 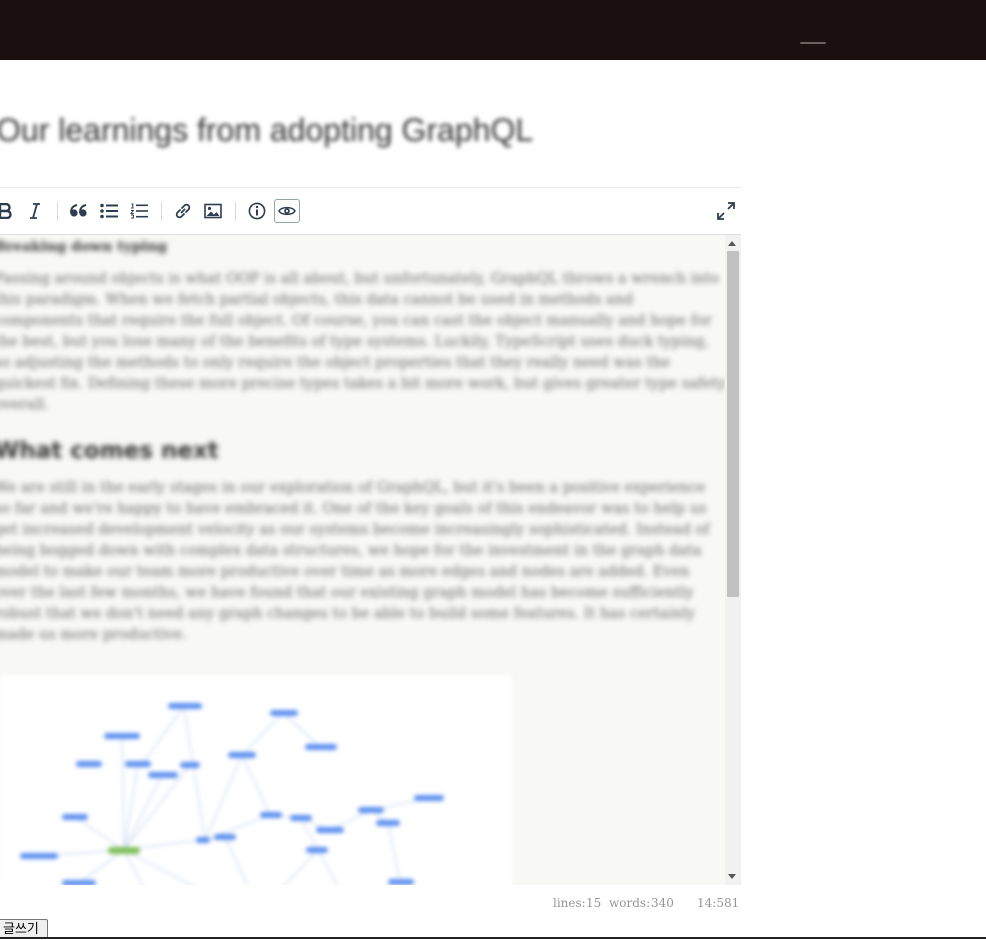 I want to click on ordered-list-button, so click(x=139, y=211).